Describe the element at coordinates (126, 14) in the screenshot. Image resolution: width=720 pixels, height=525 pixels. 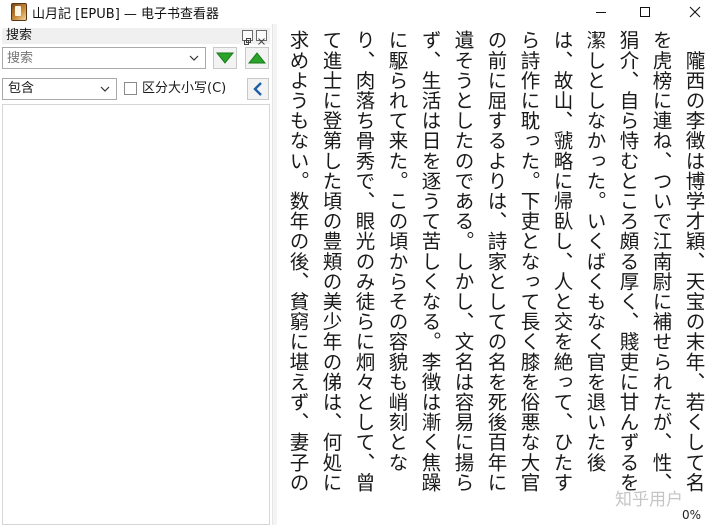
I see `window-title: 山月記 [EPUB] — 电子书查看器` at that location.